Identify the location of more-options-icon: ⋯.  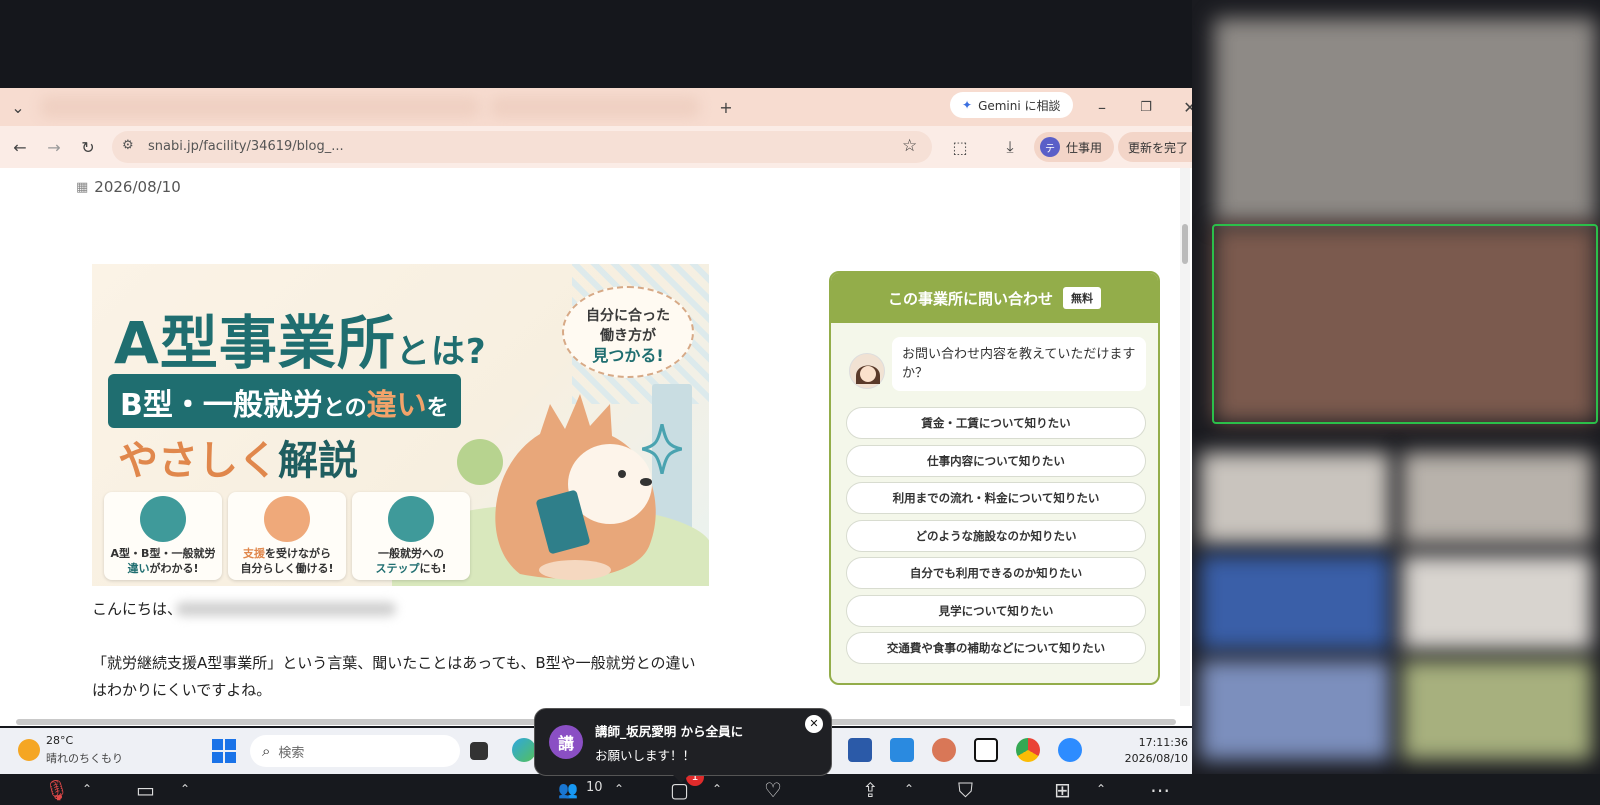
(1160, 790).